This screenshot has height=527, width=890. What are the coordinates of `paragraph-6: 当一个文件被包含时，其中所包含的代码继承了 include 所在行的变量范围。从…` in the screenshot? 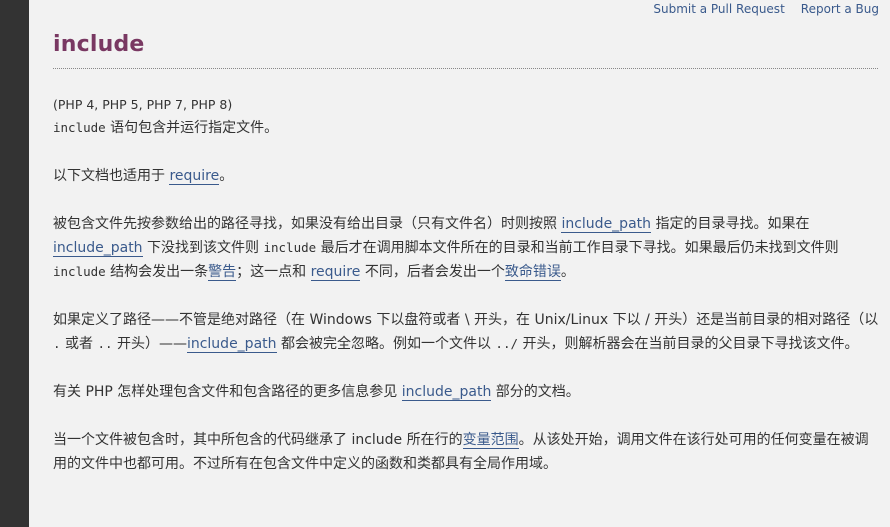 It's located at (461, 452).